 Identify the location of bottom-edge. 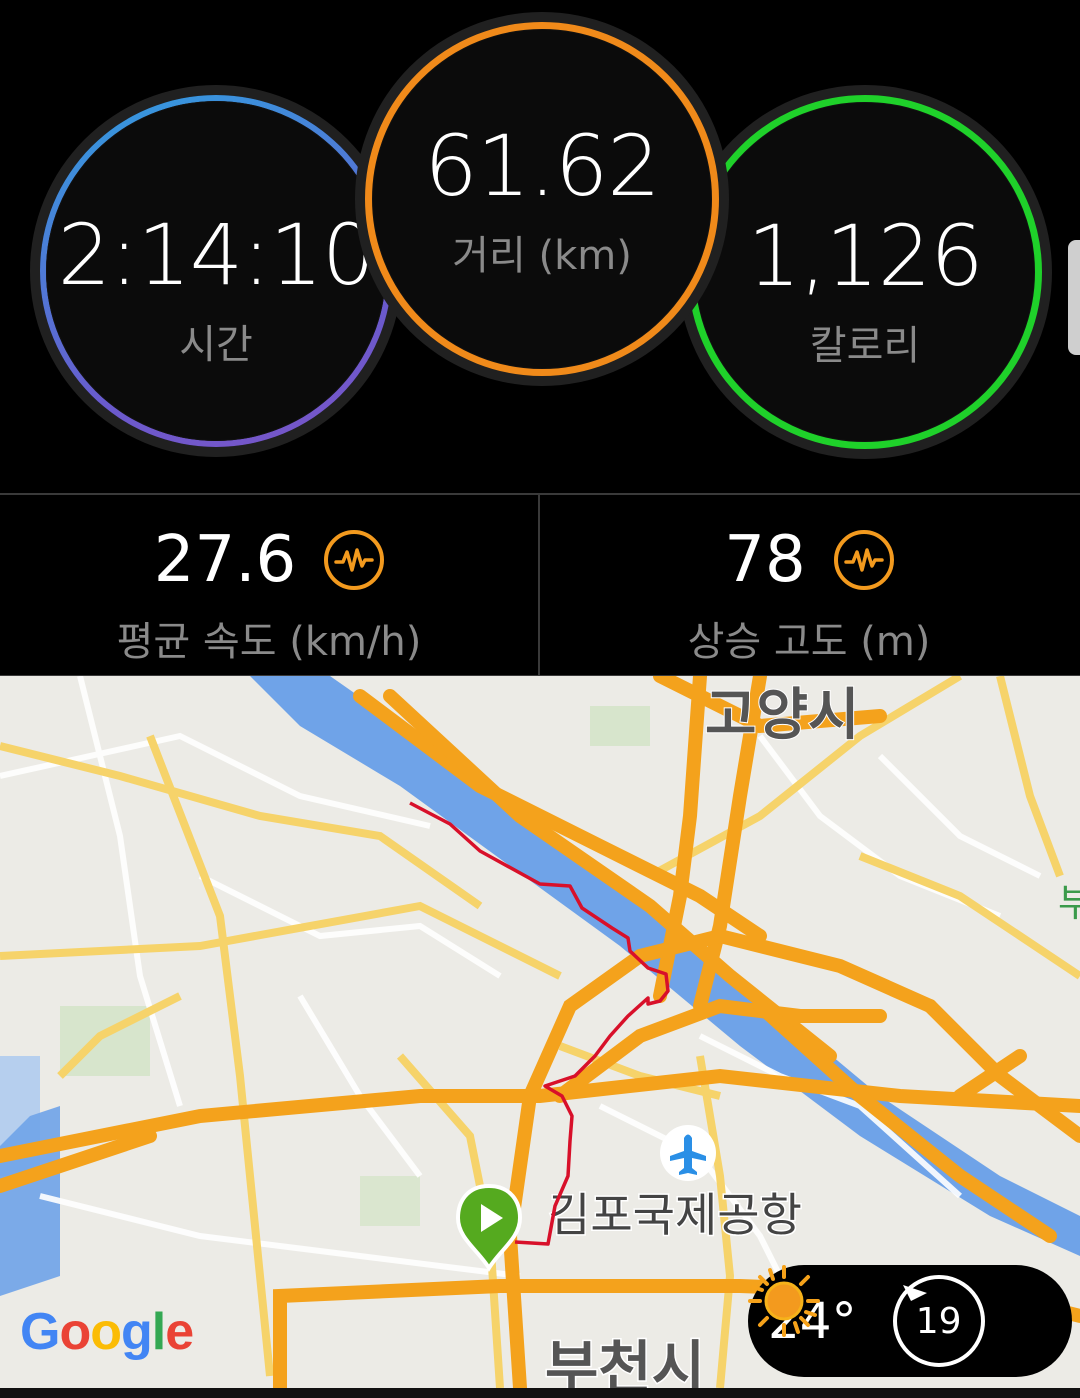
(540, 1393).